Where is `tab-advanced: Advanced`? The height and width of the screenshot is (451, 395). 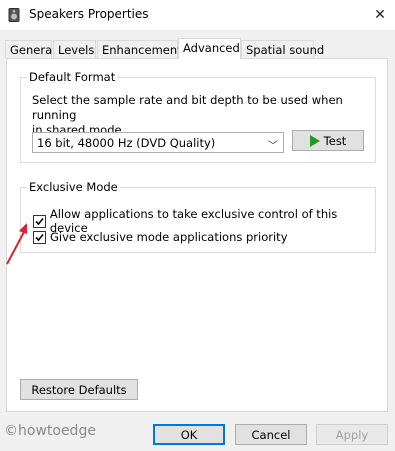 tab-advanced: Advanced is located at coordinates (209, 48).